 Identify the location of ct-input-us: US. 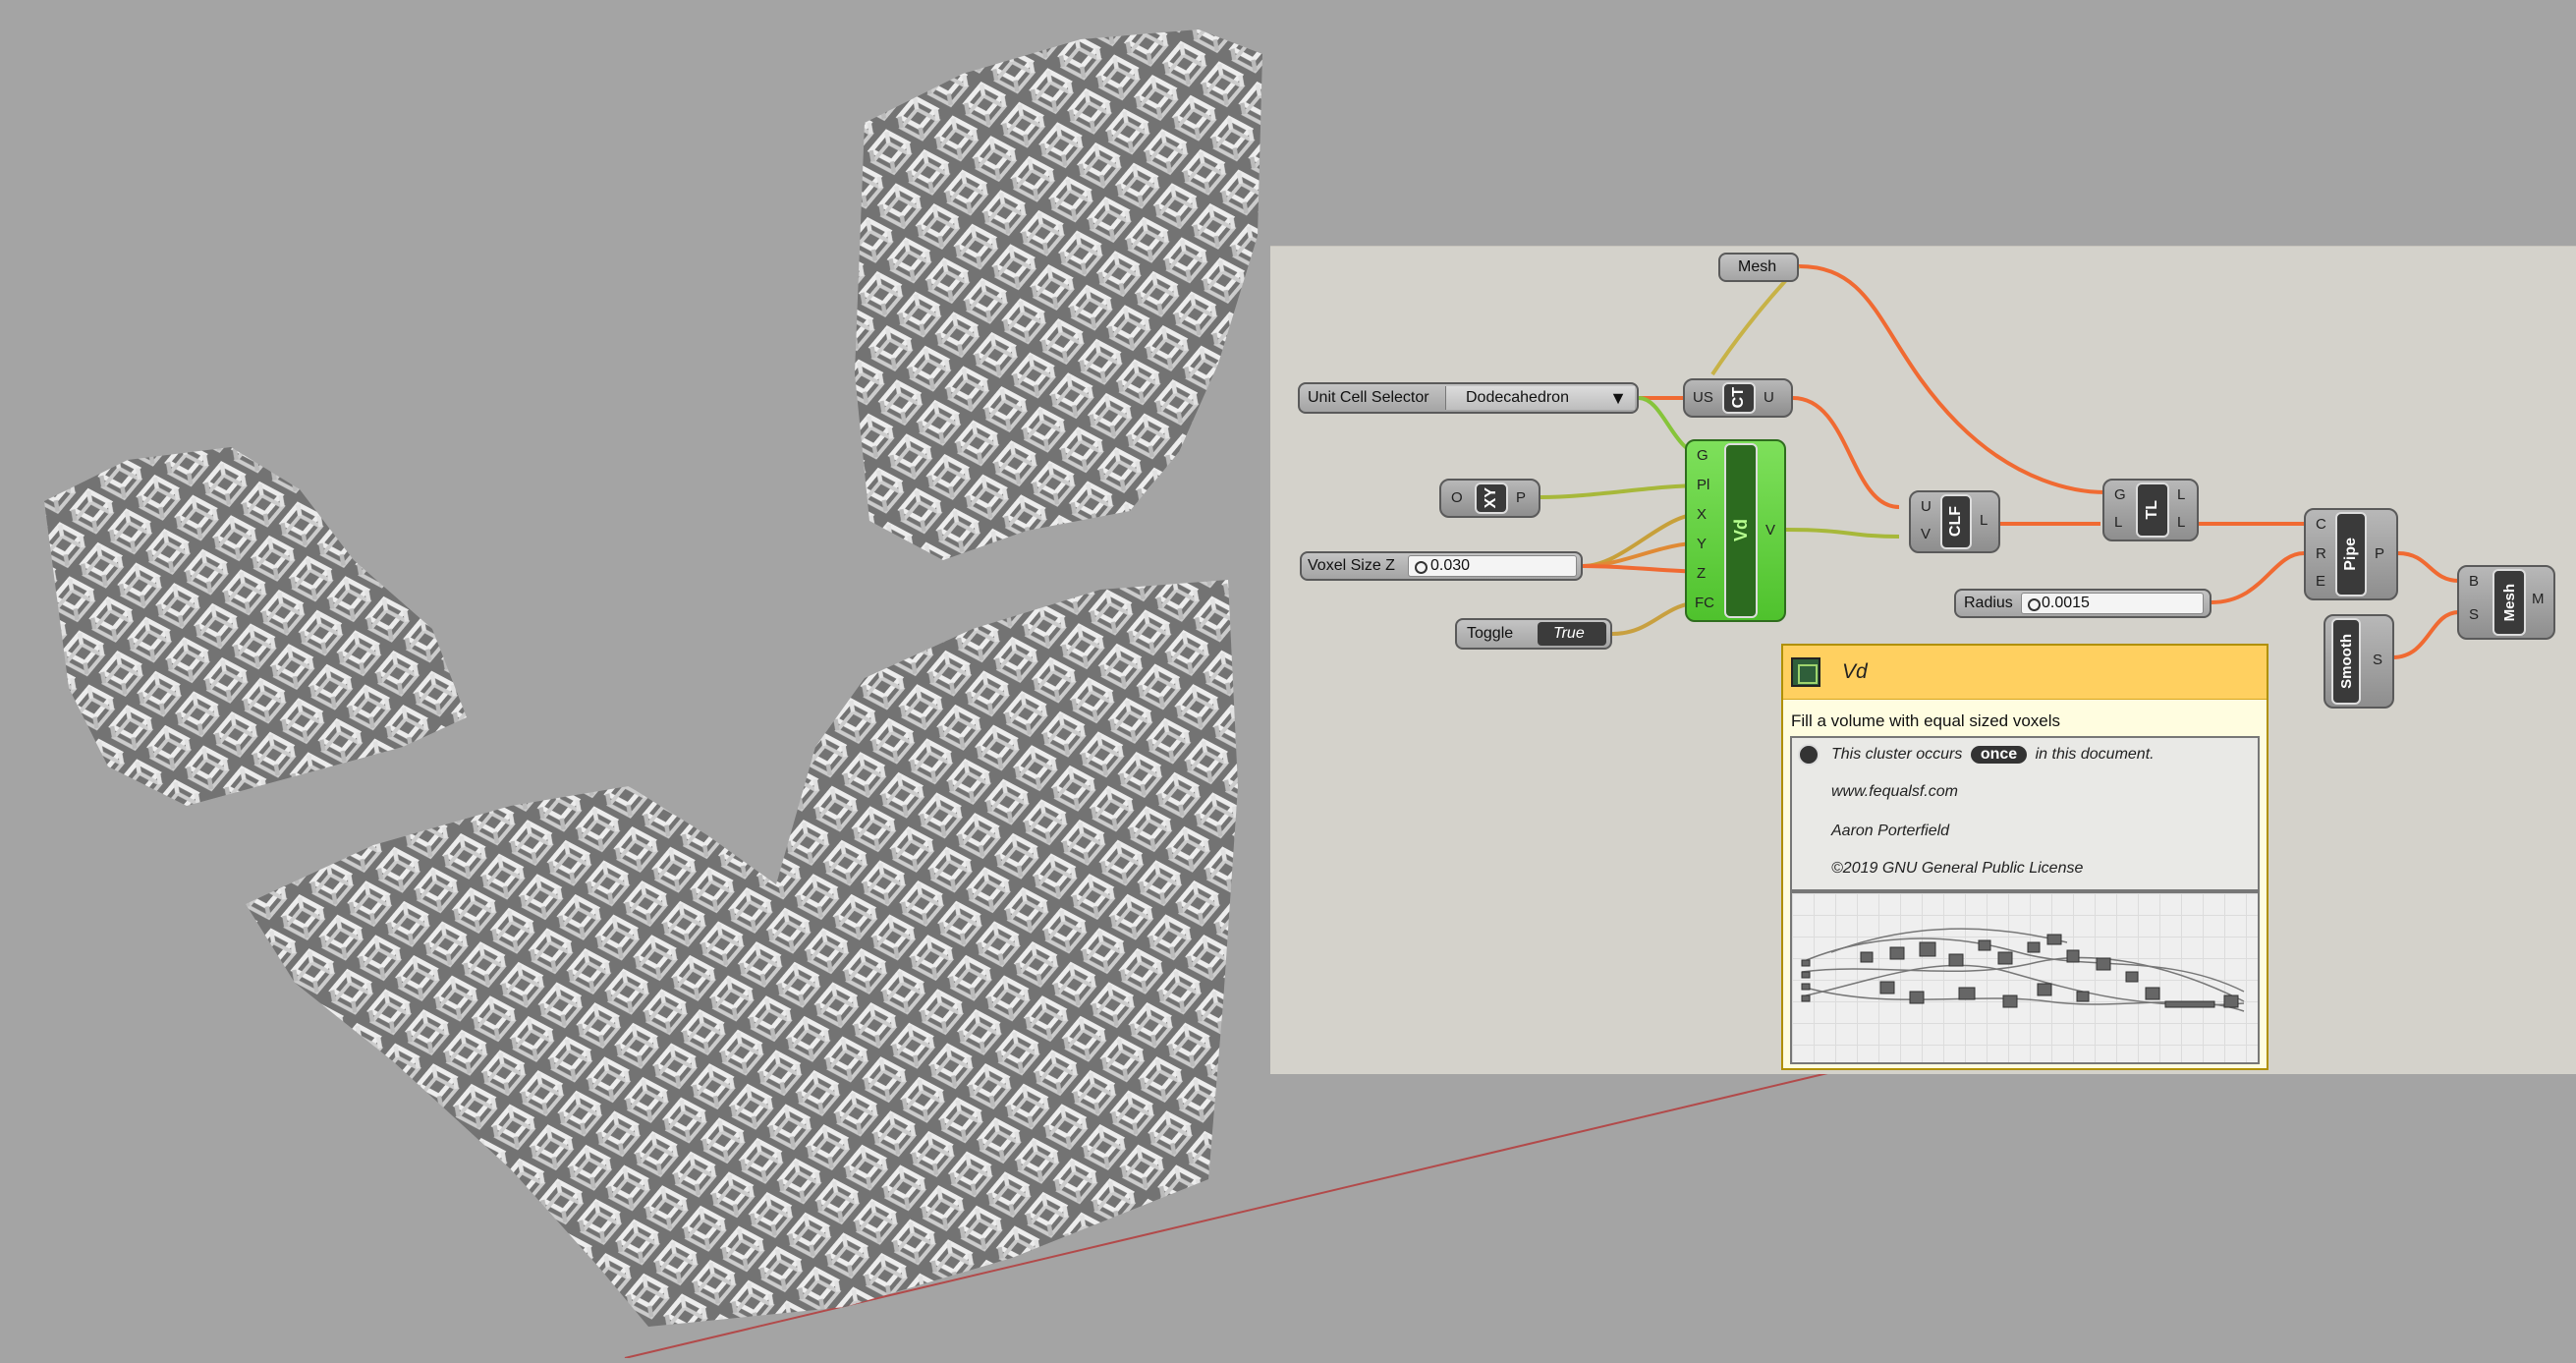
(1703, 397).